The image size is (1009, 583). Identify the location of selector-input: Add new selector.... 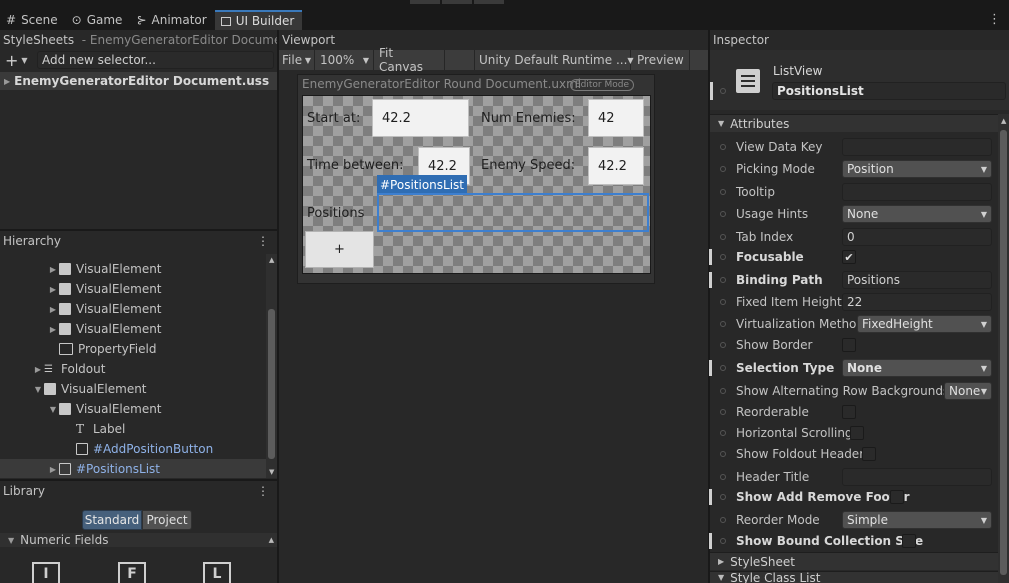
(155, 60).